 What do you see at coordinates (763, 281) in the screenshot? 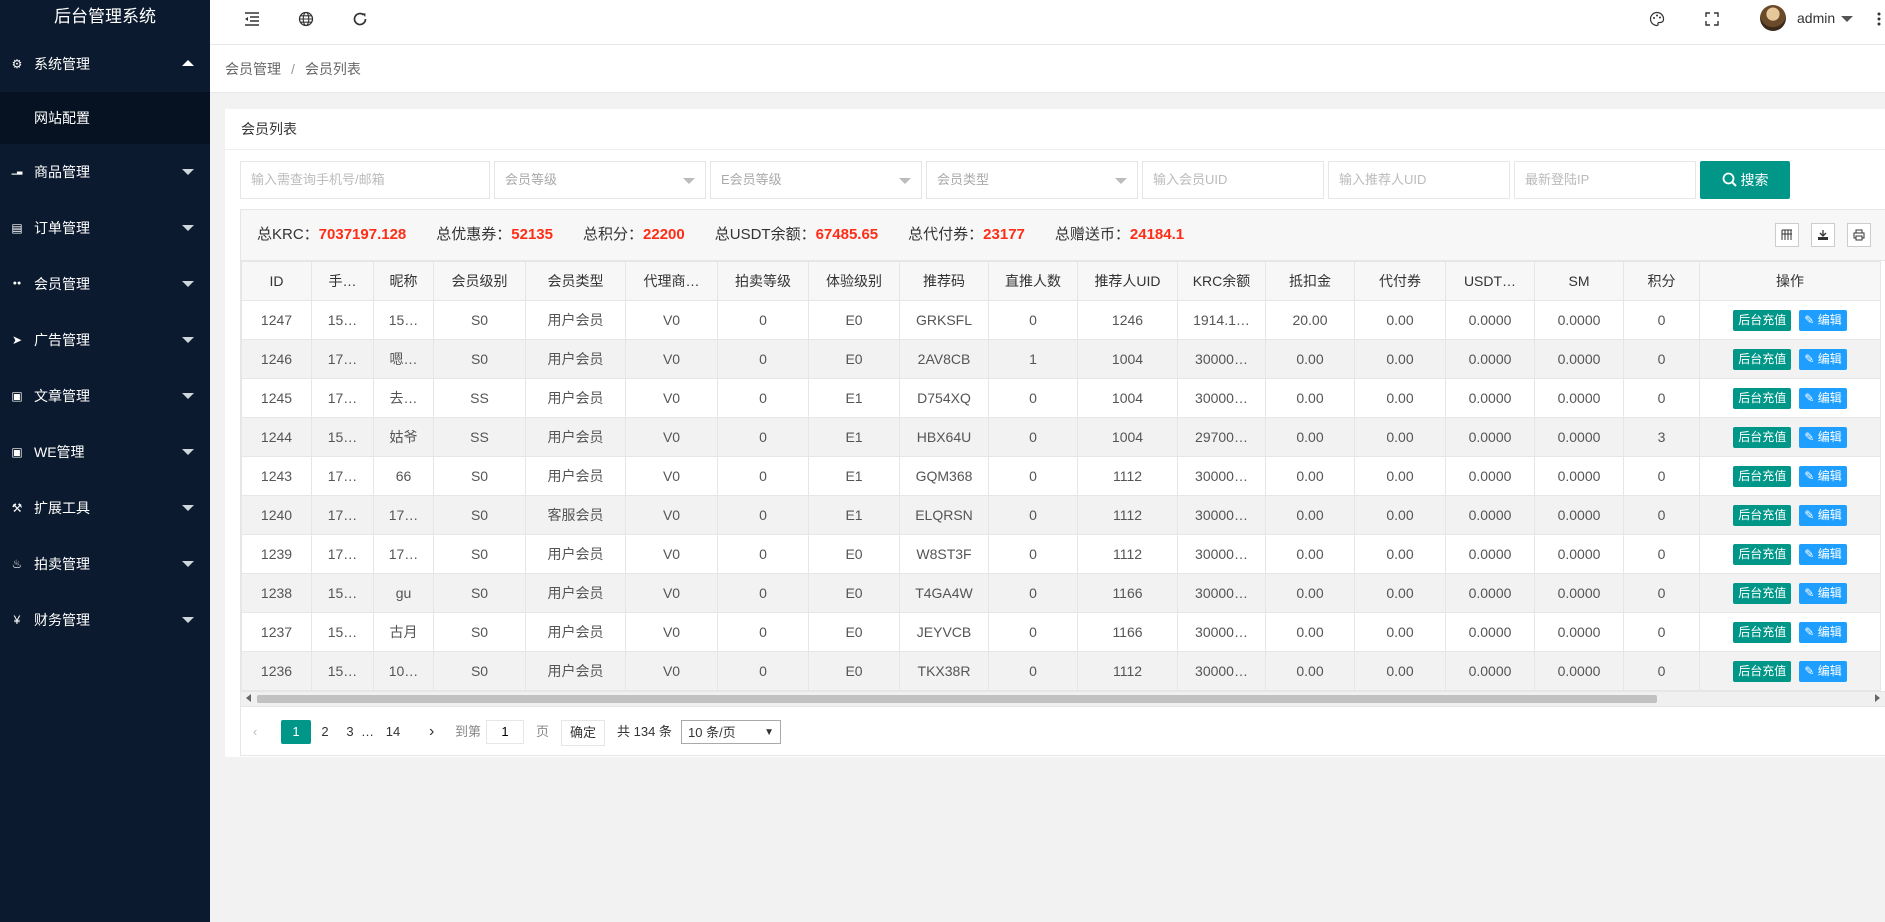
I see `column-header: 拍卖等级` at bounding box center [763, 281].